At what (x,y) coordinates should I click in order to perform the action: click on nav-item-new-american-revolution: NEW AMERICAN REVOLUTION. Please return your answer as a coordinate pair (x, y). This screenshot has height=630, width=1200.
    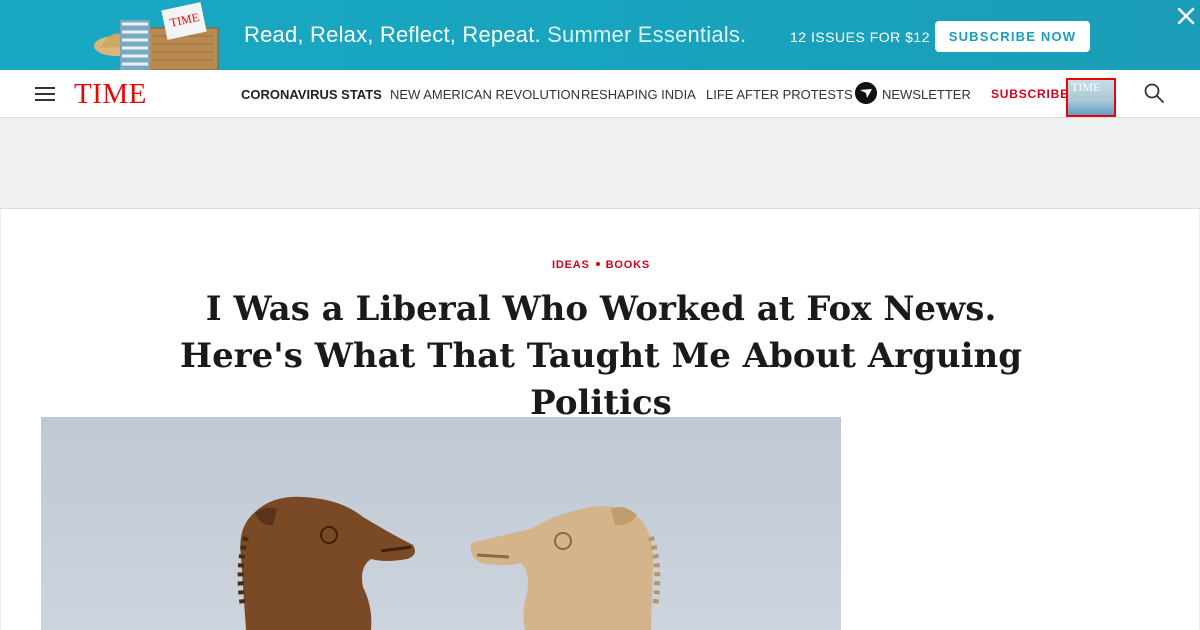
    Looking at the image, I should click on (485, 94).